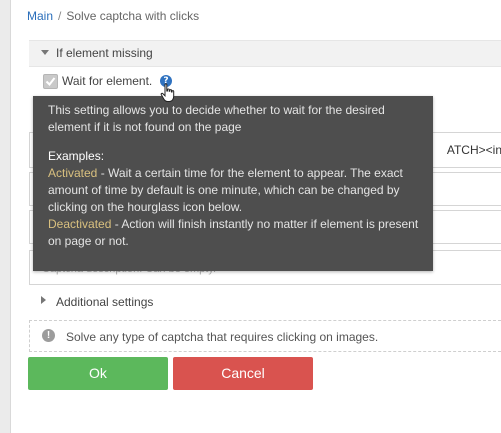  I want to click on field-value-tail: ATCH><in, so click(473, 150).